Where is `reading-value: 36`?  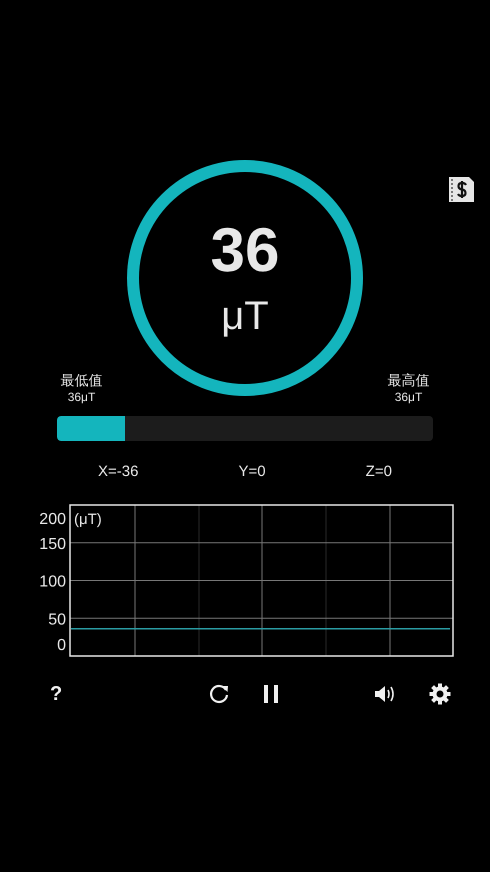 reading-value: 36 is located at coordinates (245, 251).